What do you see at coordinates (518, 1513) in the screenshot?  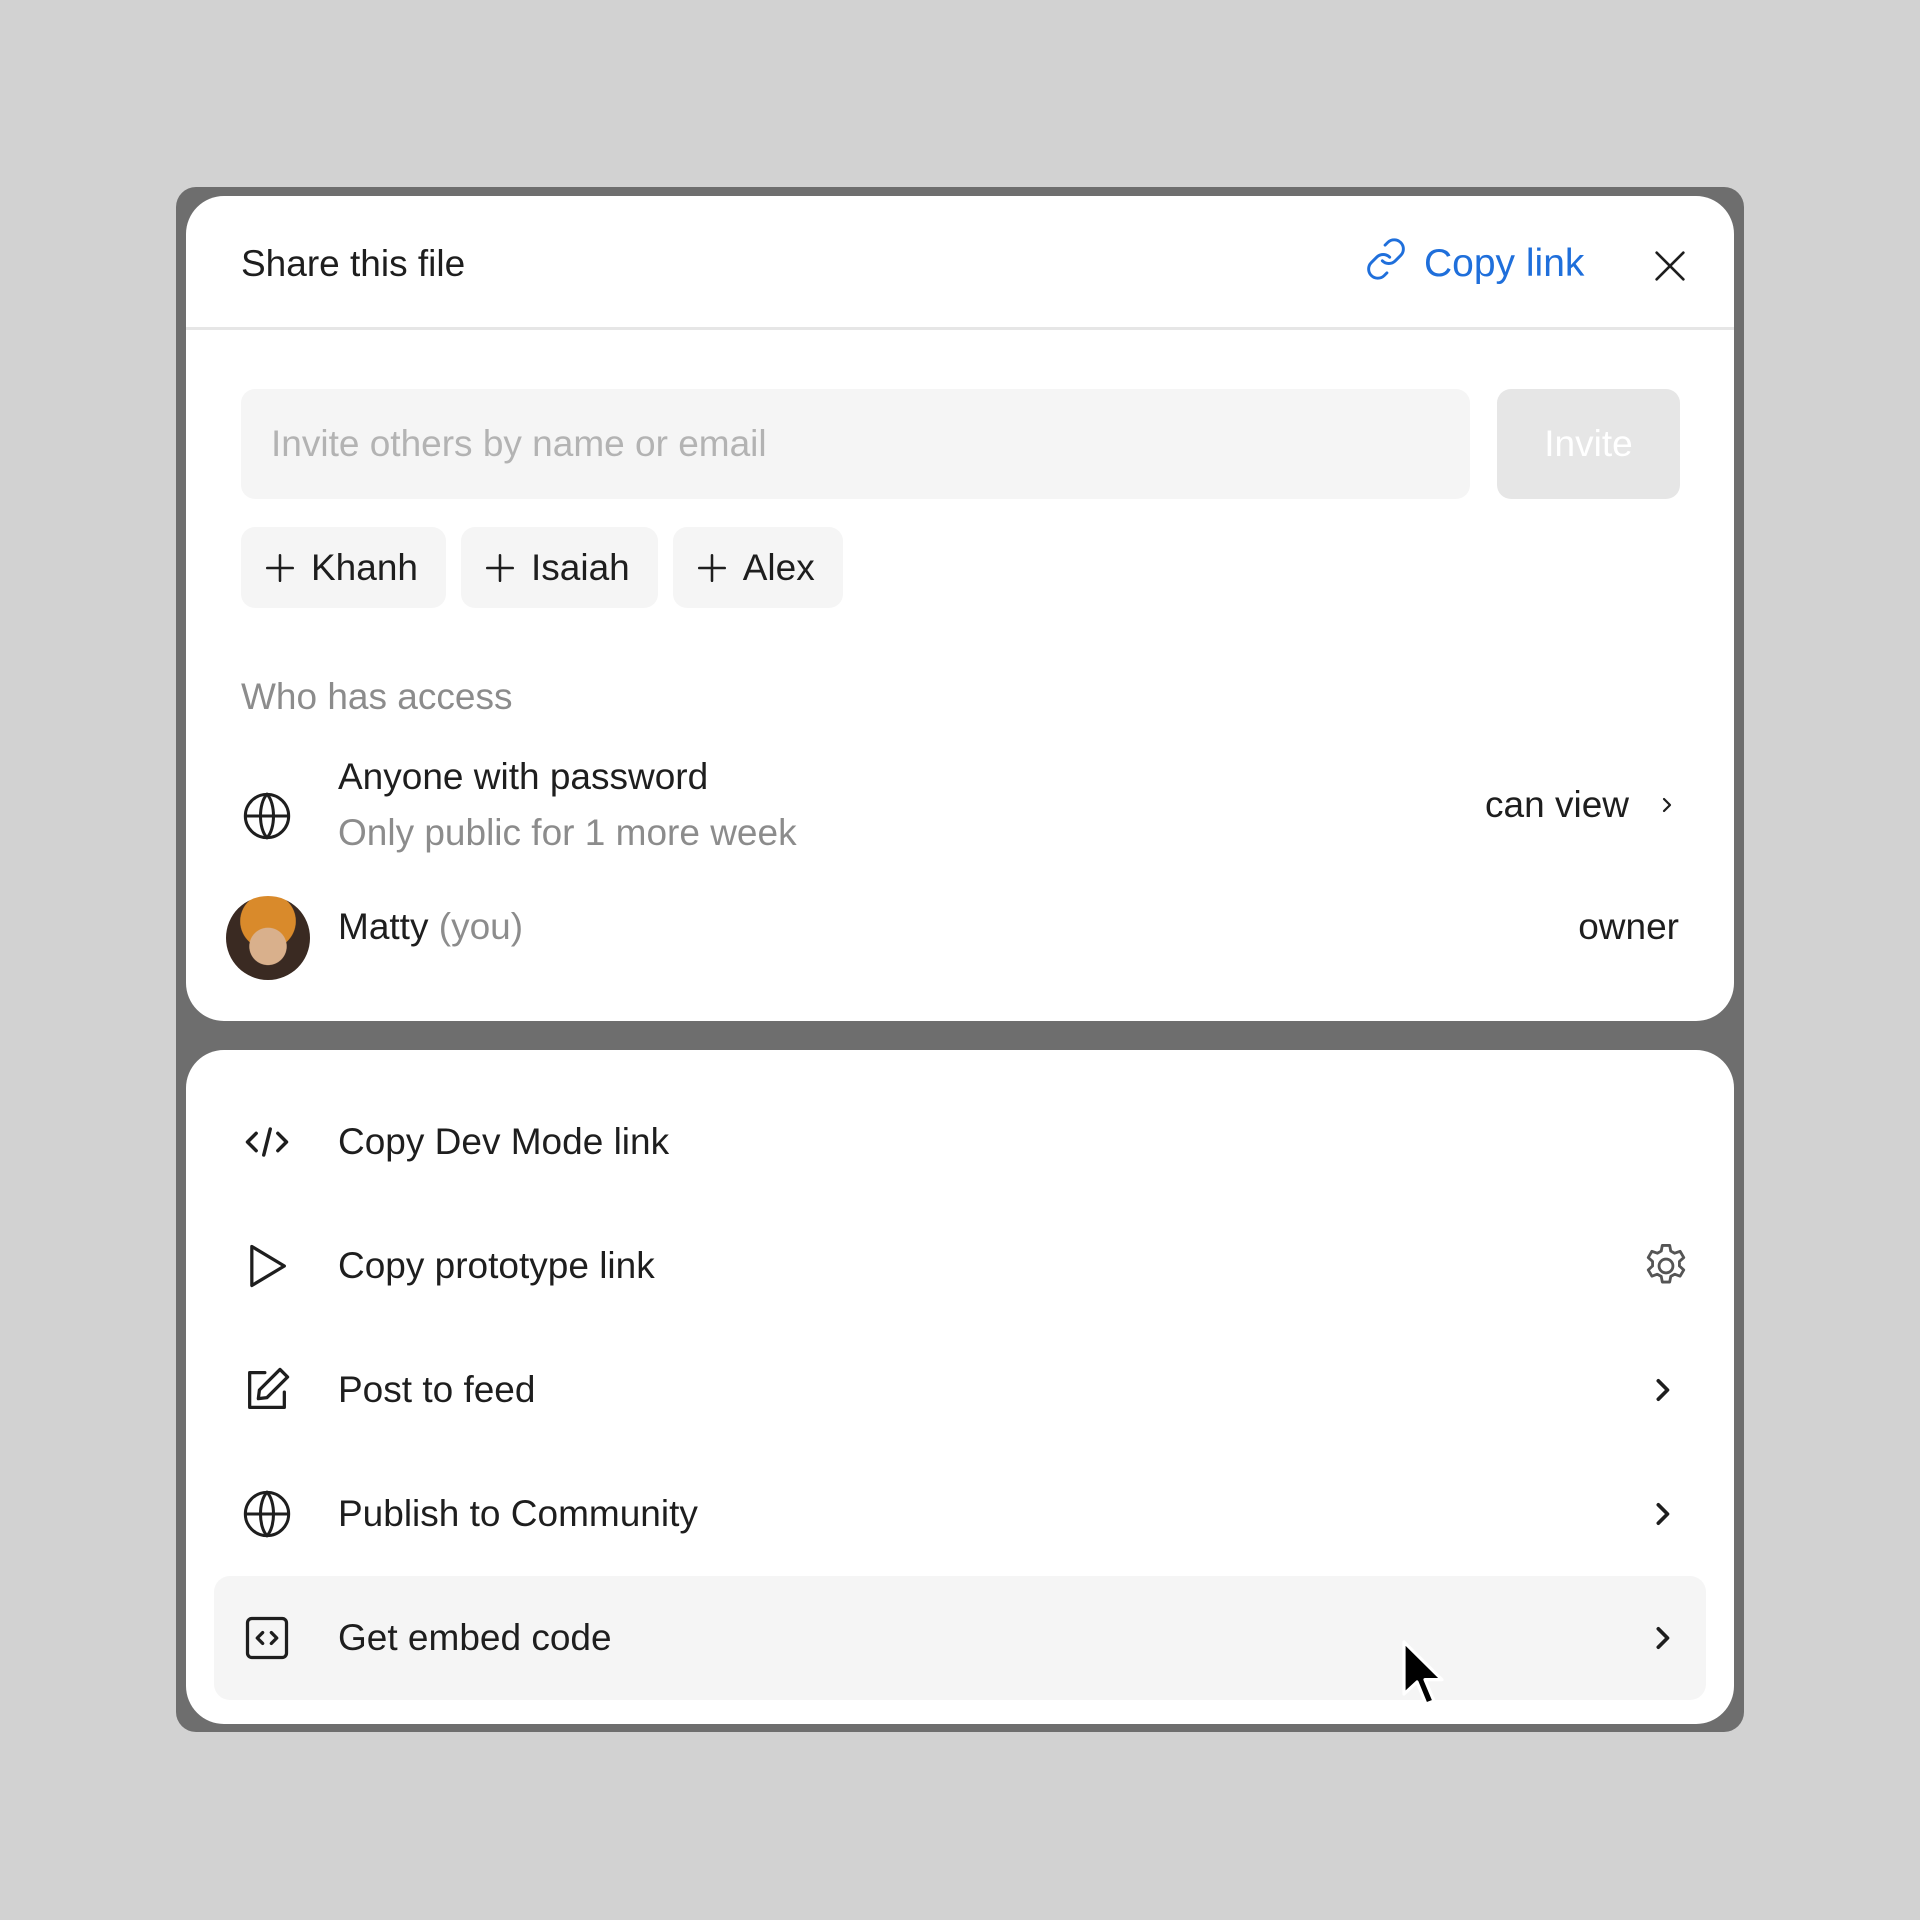 I see `menu-item-label: Publish to Community` at bounding box center [518, 1513].